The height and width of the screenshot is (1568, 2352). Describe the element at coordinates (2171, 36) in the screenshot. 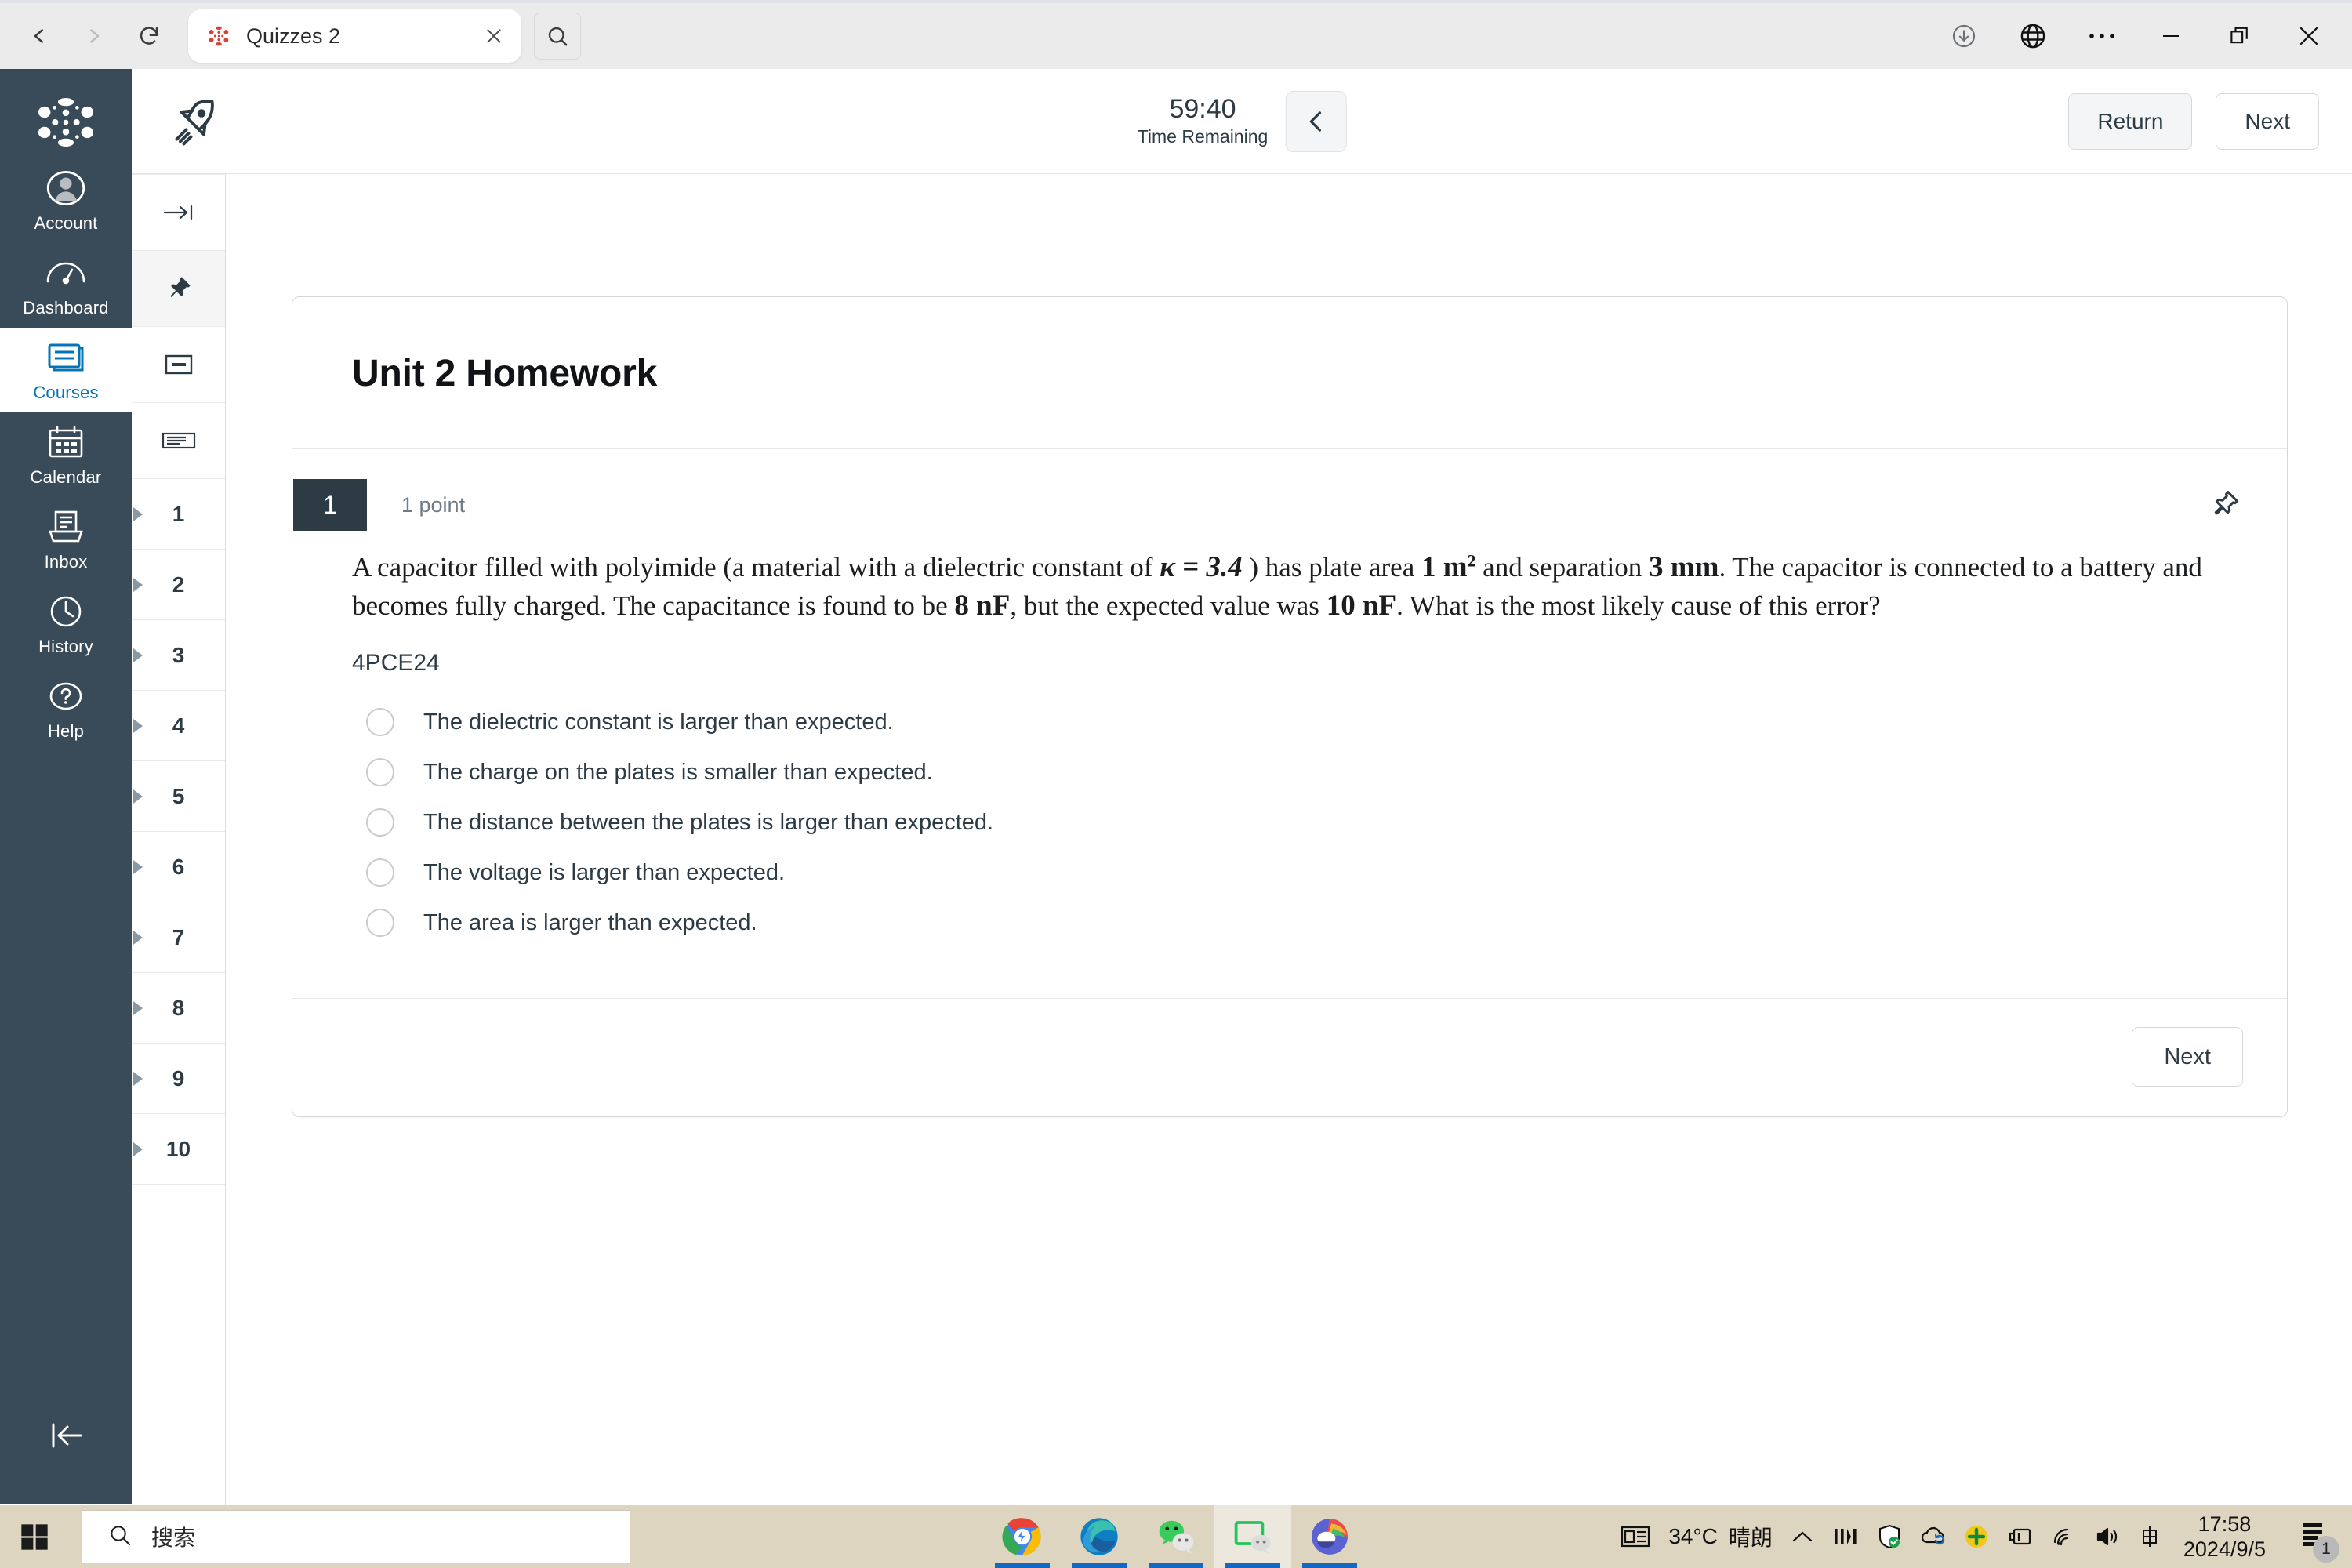

I see `minimize-icon` at that location.